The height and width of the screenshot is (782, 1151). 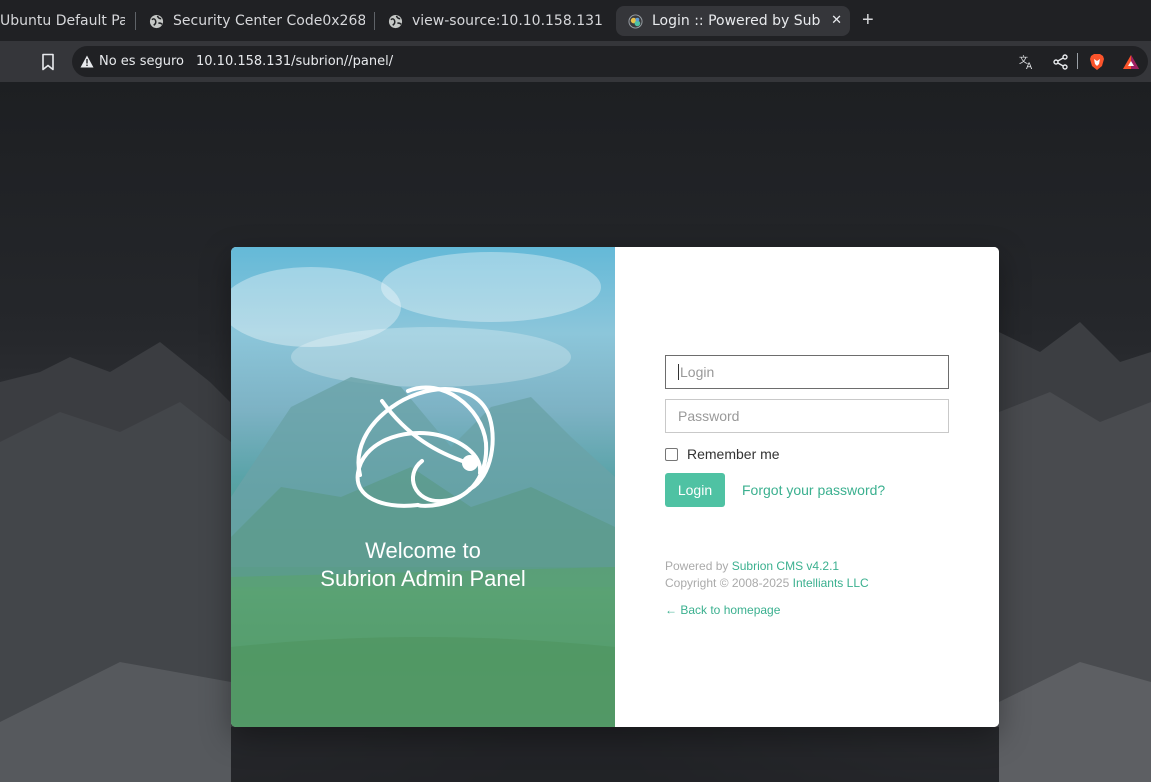 I want to click on subrion-cms-link: Subrion CMS v4.2.1, so click(x=785, y=566).